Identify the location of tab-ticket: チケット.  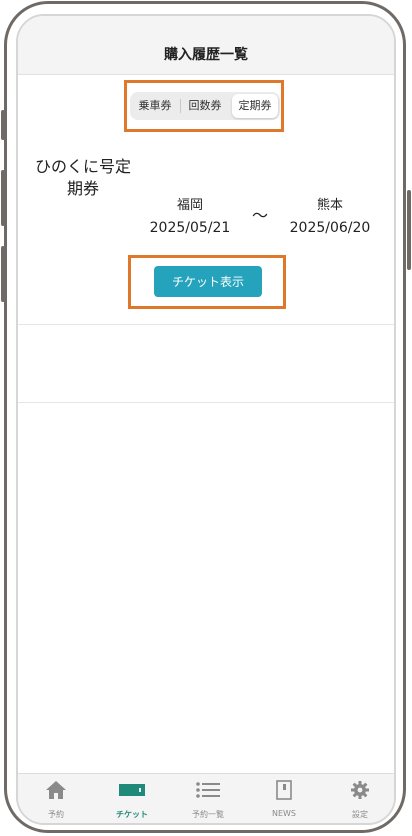
(132, 798).